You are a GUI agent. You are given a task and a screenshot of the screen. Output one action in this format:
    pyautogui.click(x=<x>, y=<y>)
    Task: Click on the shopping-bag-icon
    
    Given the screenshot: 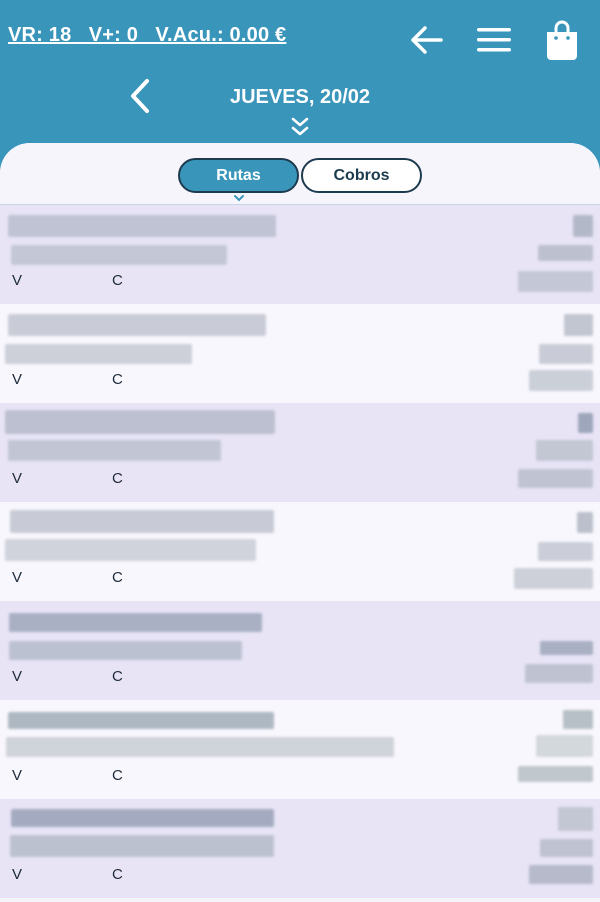 What is the action you would take?
    pyautogui.click(x=562, y=40)
    